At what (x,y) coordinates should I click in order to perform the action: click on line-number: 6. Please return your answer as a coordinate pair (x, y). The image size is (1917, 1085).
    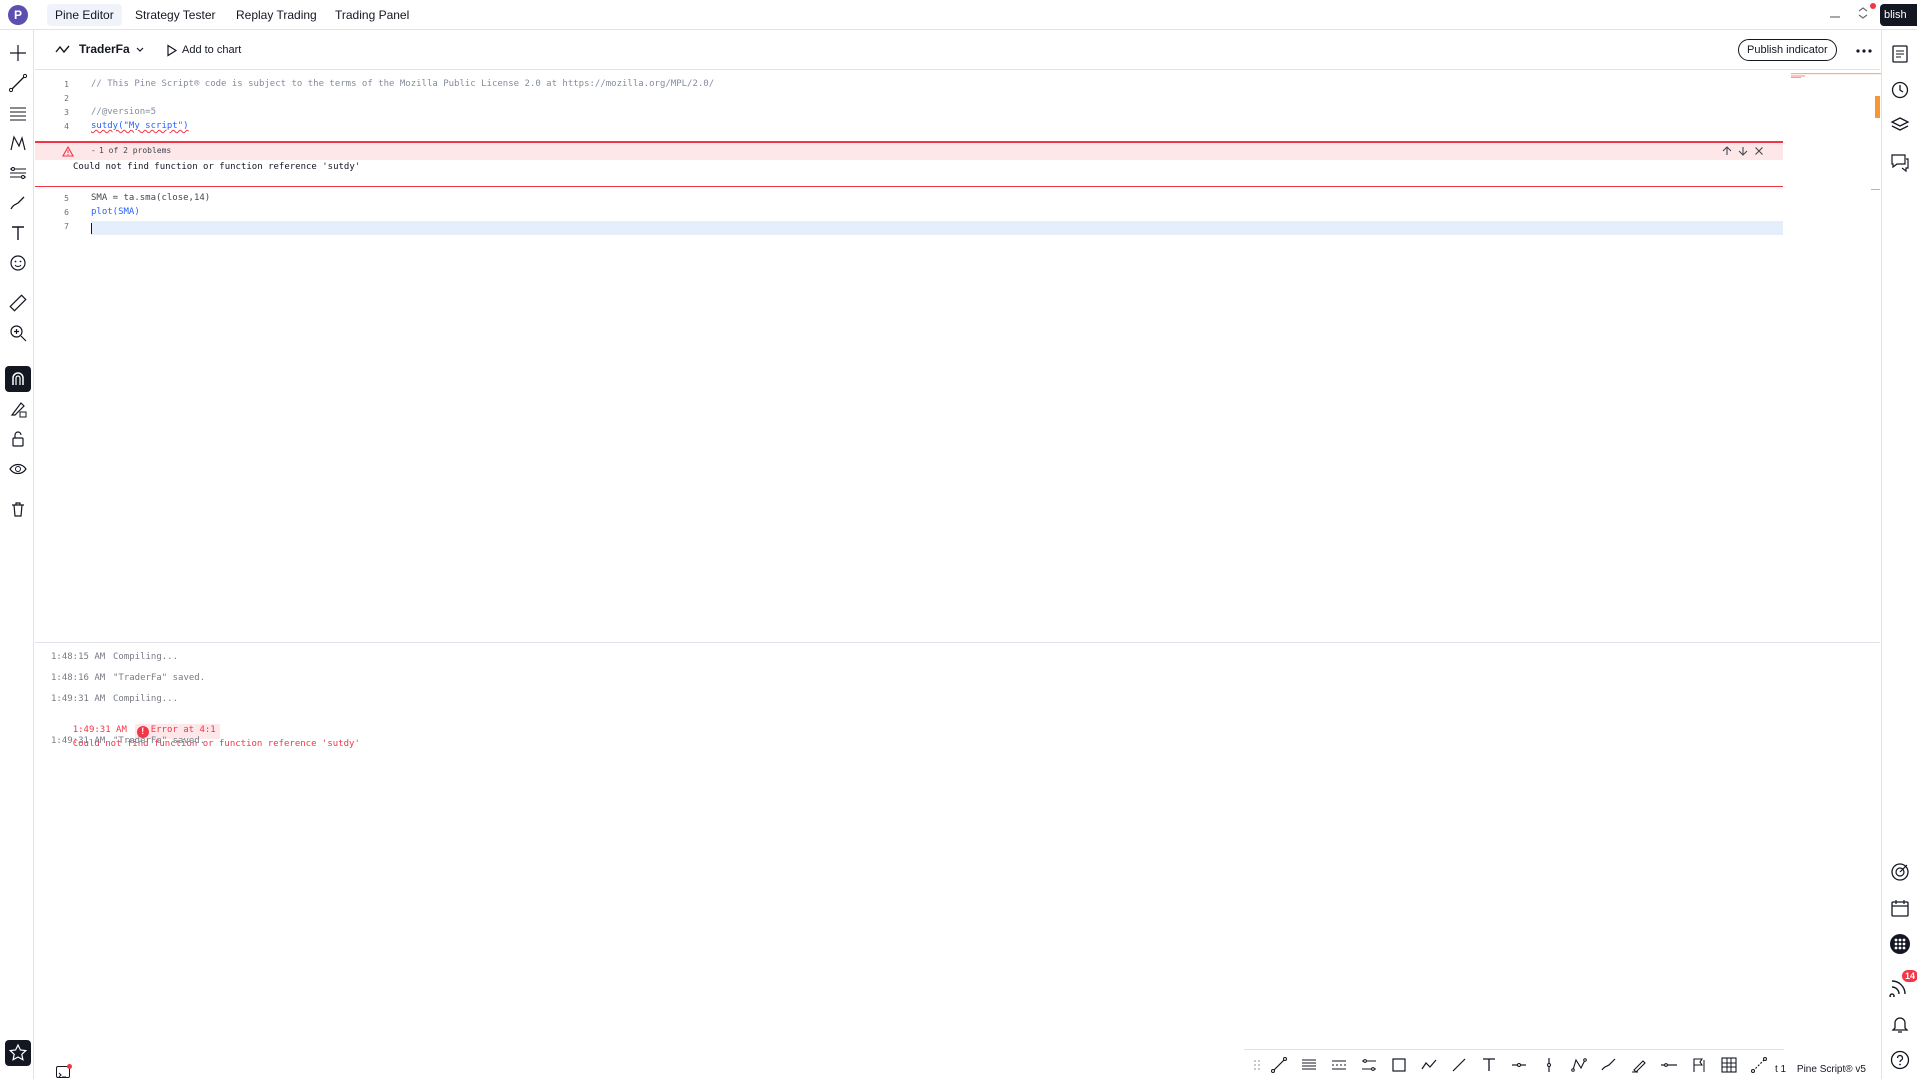
    Looking at the image, I should click on (66, 212).